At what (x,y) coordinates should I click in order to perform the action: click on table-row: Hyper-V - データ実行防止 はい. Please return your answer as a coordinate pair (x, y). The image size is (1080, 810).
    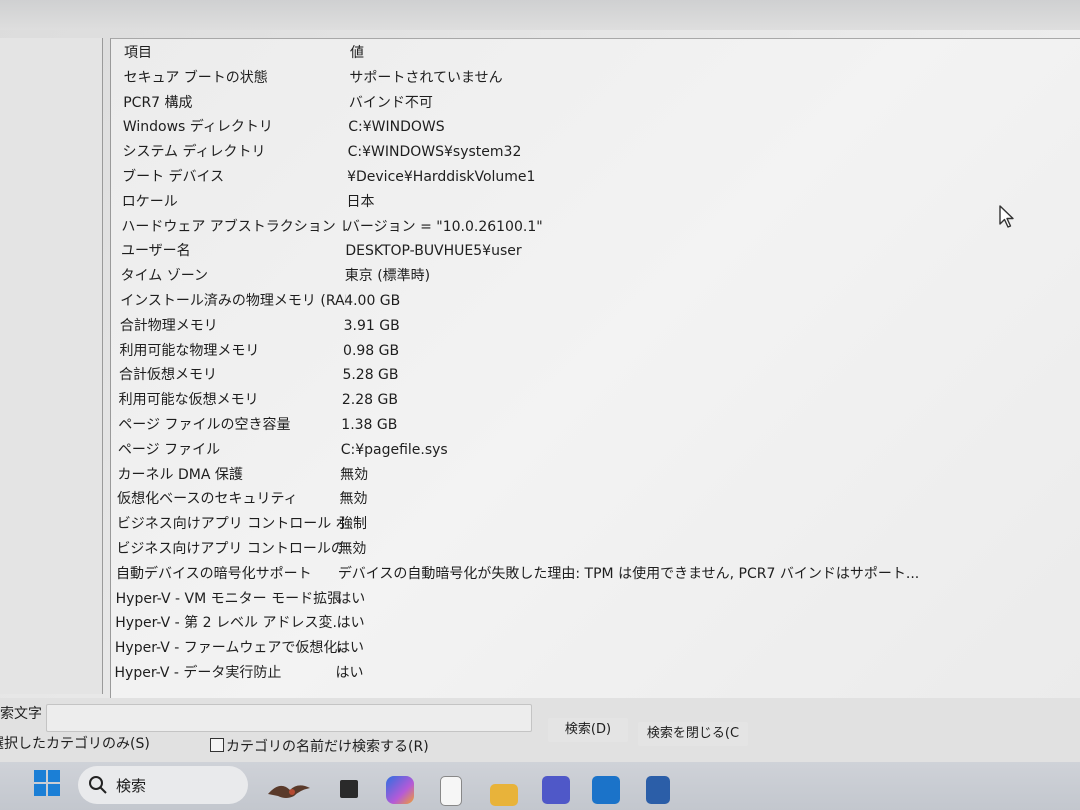
    Looking at the image, I should click on (583, 673).